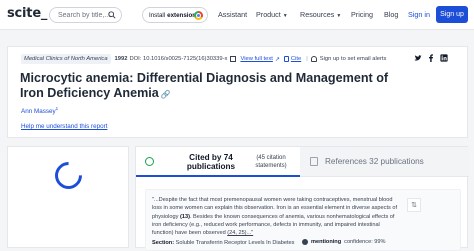 Image resolution: width=474 pixels, height=251 pixels. What do you see at coordinates (296, 59) in the screenshot?
I see `cite-link: Cite` at bounding box center [296, 59].